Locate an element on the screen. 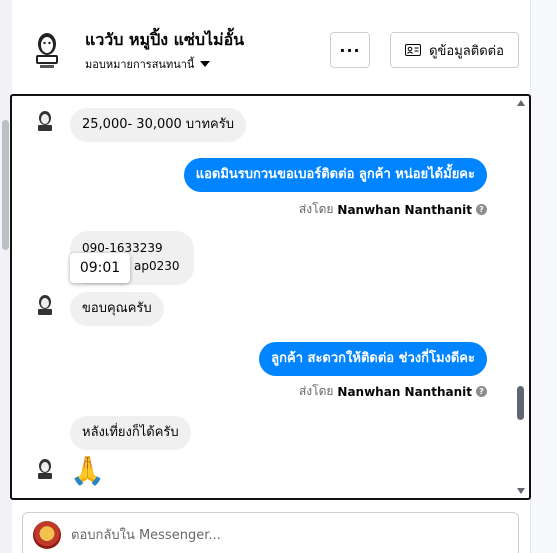 The image size is (557, 553). caret-down-icon is located at coordinates (205, 64).